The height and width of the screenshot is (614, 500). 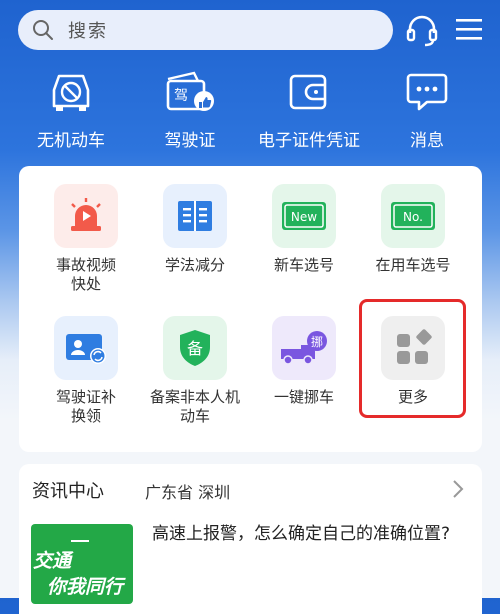 I want to click on chevron-right-icon, so click(x=458, y=489).